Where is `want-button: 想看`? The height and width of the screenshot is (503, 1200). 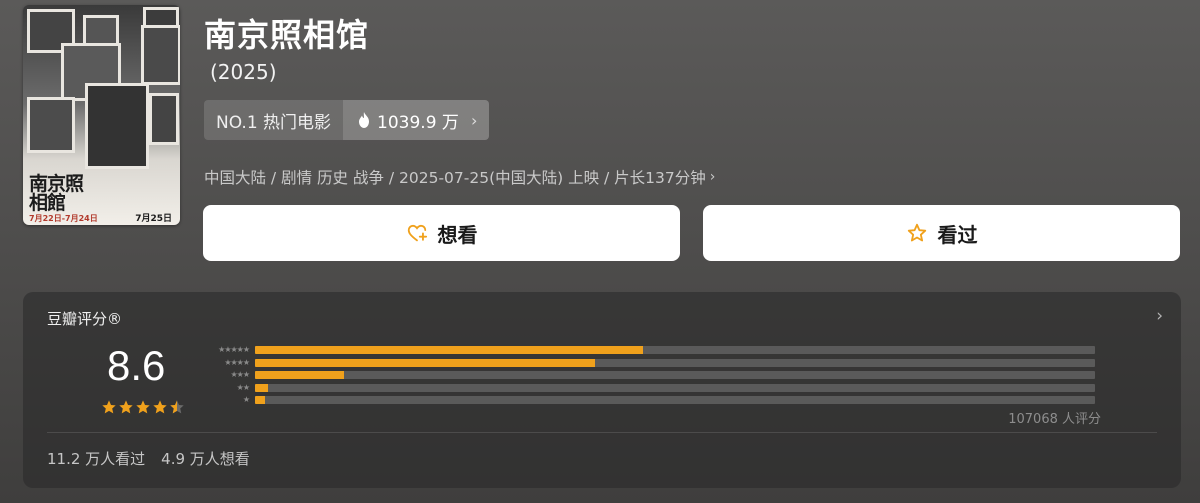
want-button: 想看 is located at coordinates (441, 233).